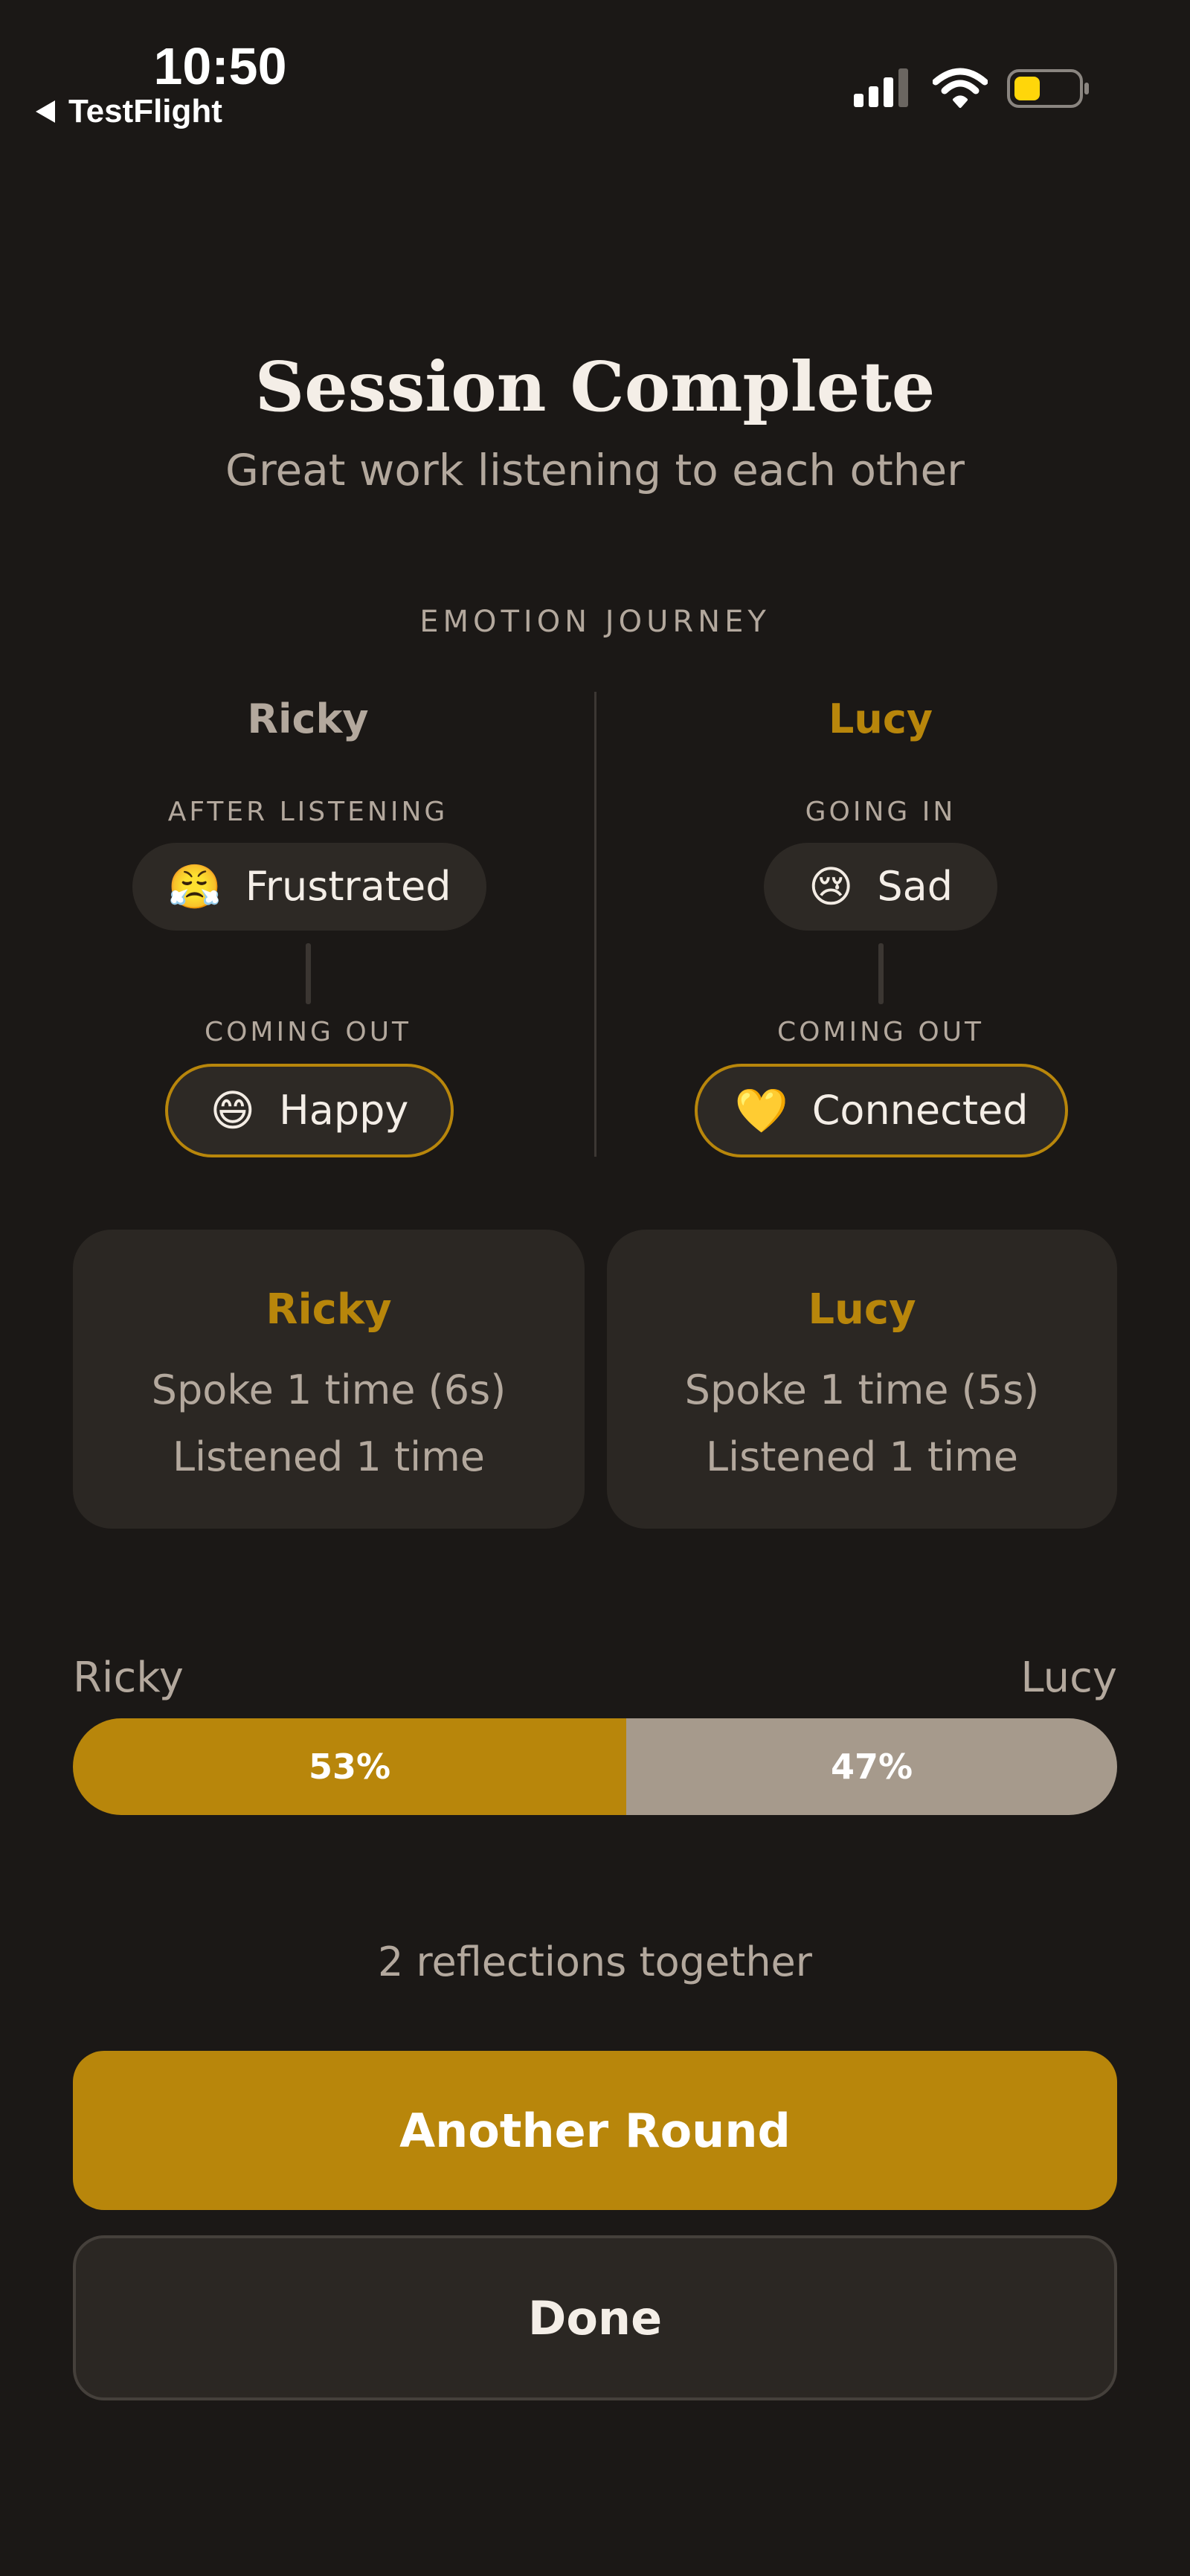 Image resolution: width=1190 pixels, height=2576 pixels. Describe the element at coordinates (862, 1309) in the screenshot. I see `stats-card-name: Lucy` at that location.